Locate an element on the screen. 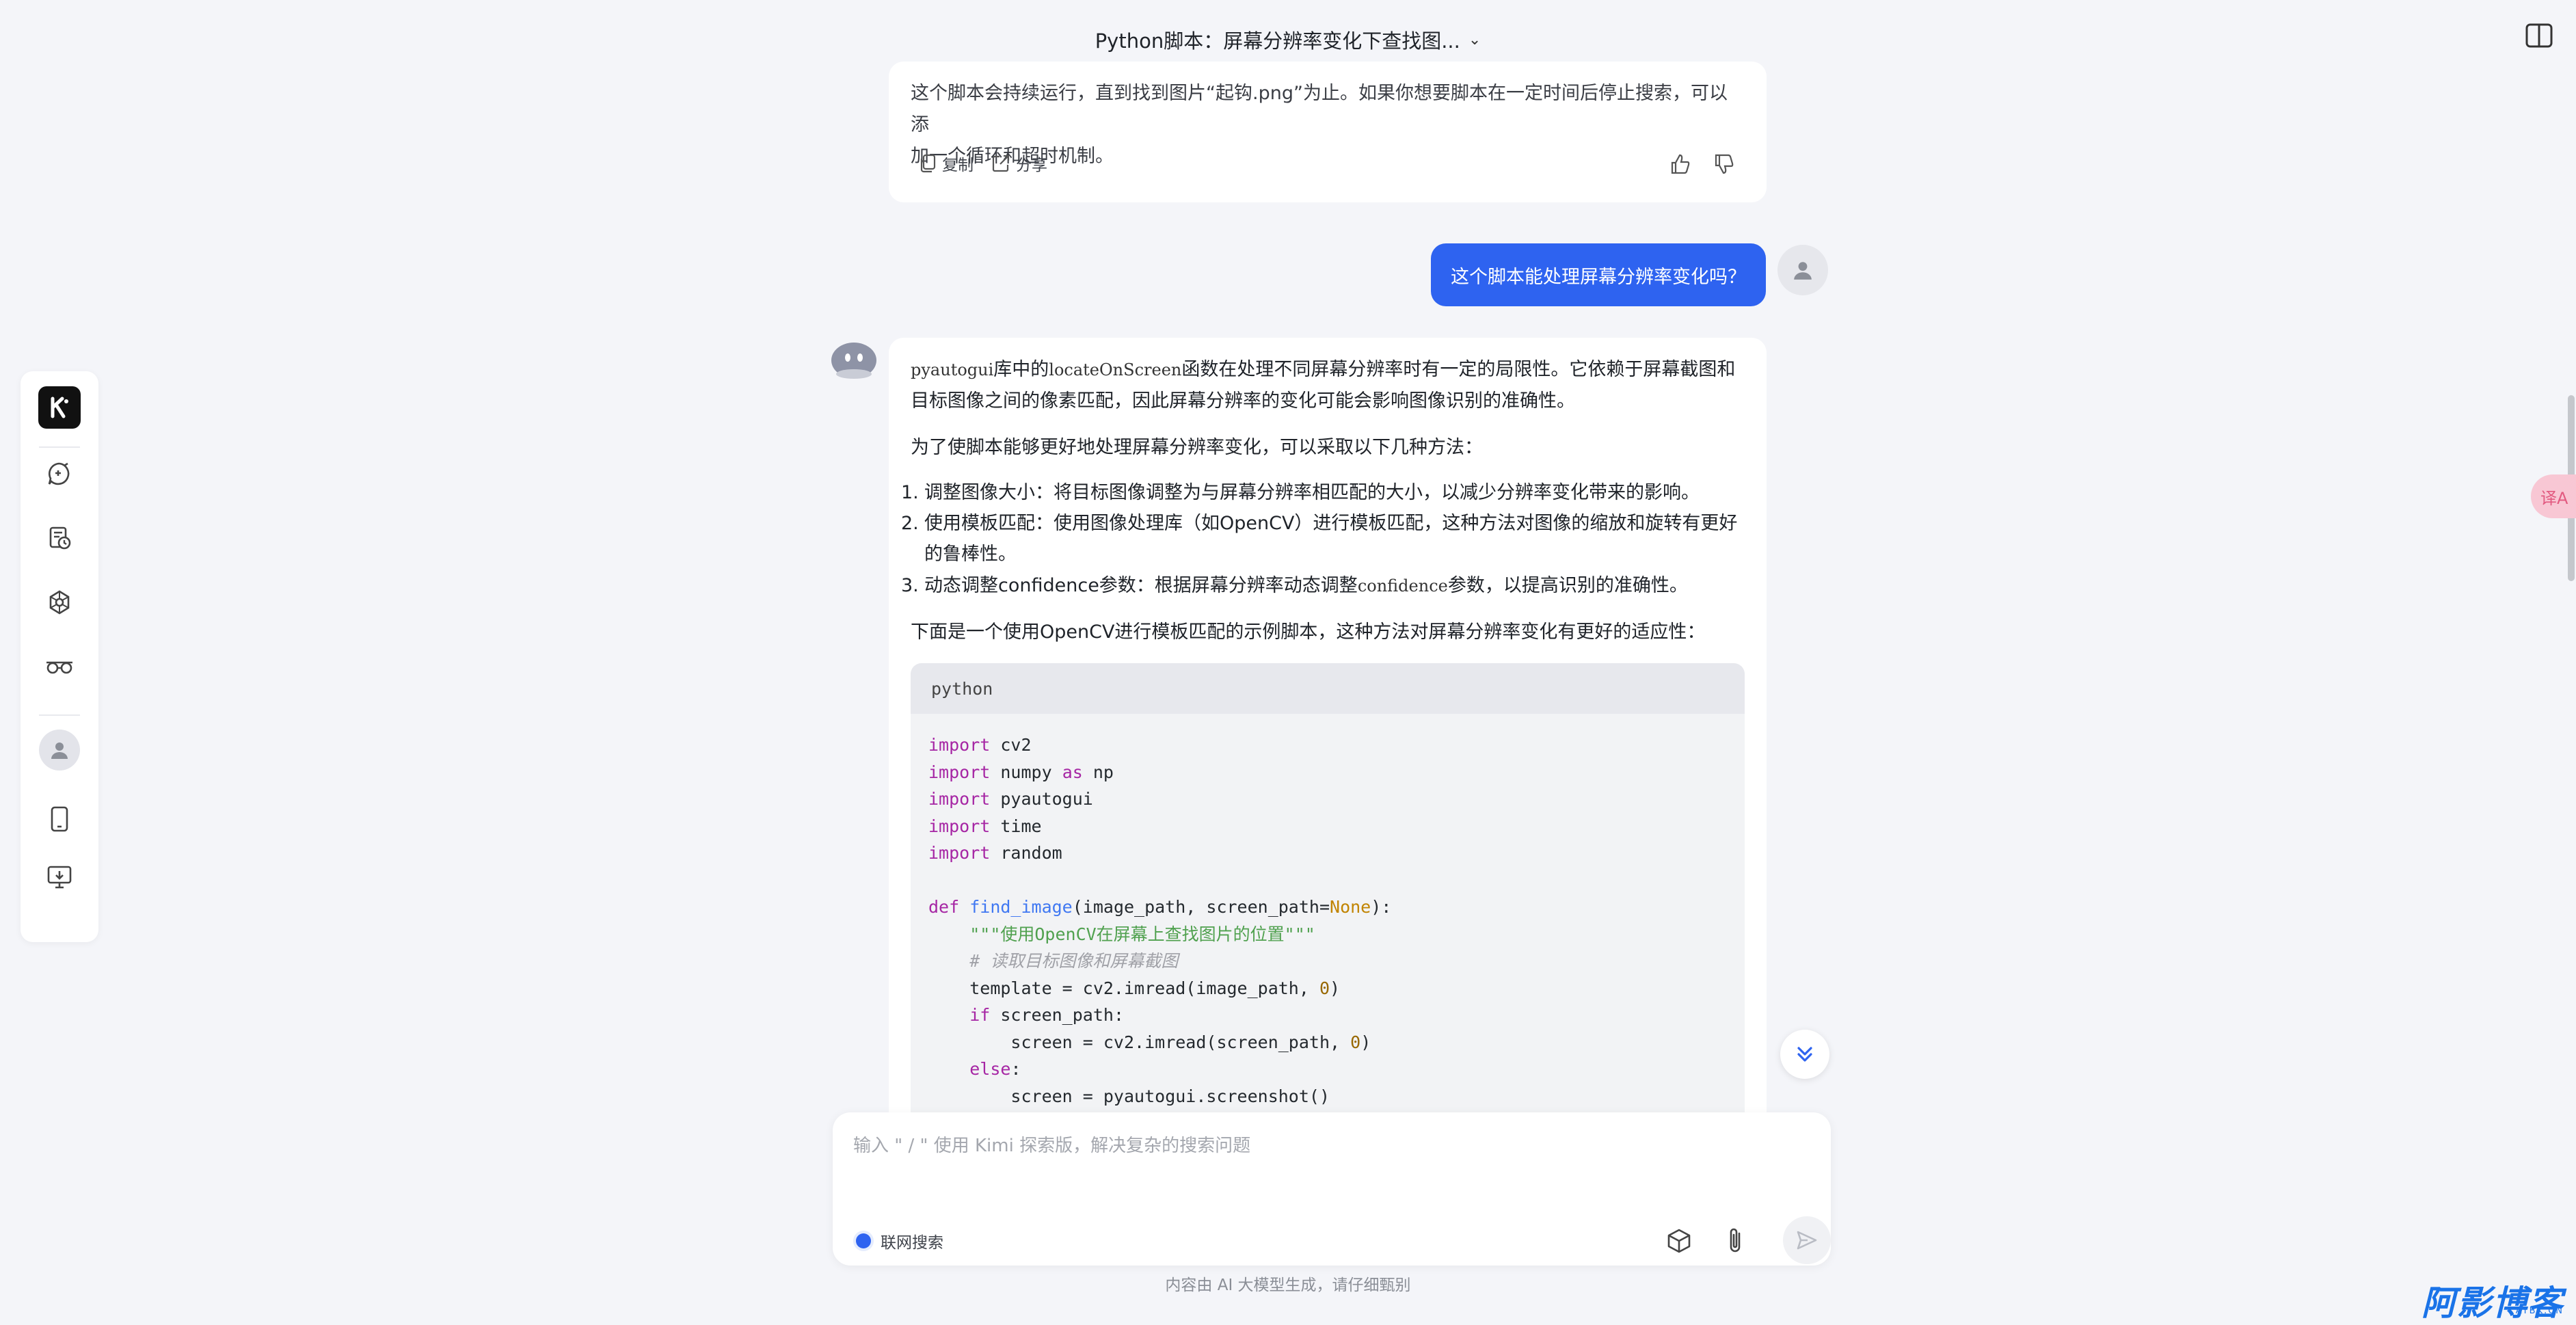 The height and width of the screenshot is (1325, 2576). attachment-icon is located at coordinates (1735, 1240).